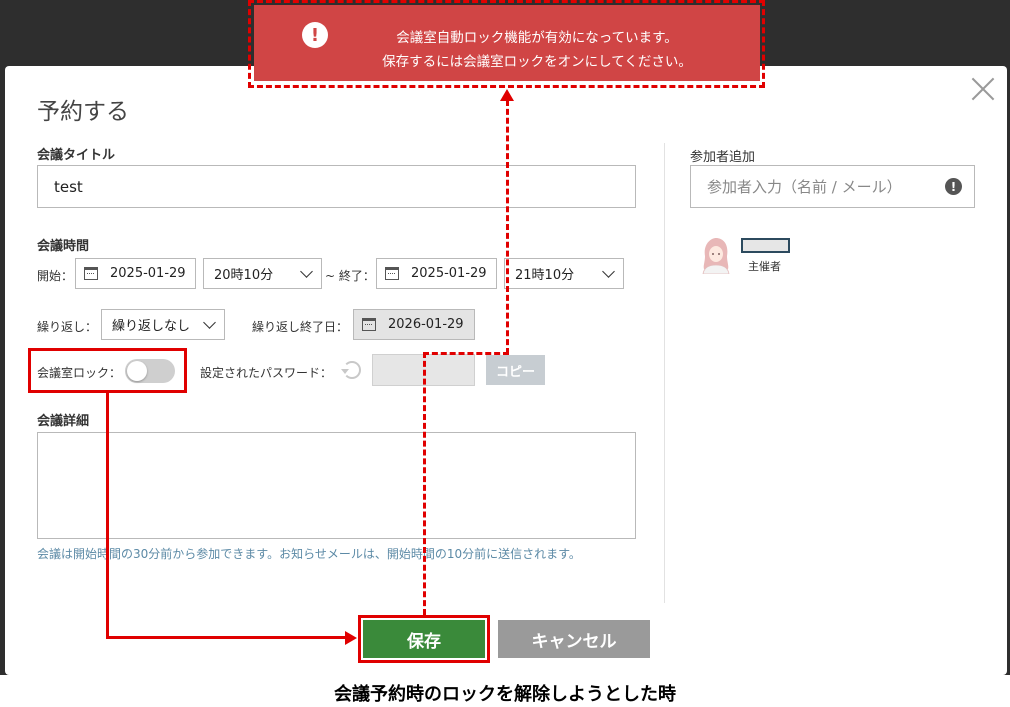 This screenshot has width=1010, height=707. Describe the element at coordinates (63, 246) in the screenshot. I see `meeting-time-label: 会議時間` at that location.